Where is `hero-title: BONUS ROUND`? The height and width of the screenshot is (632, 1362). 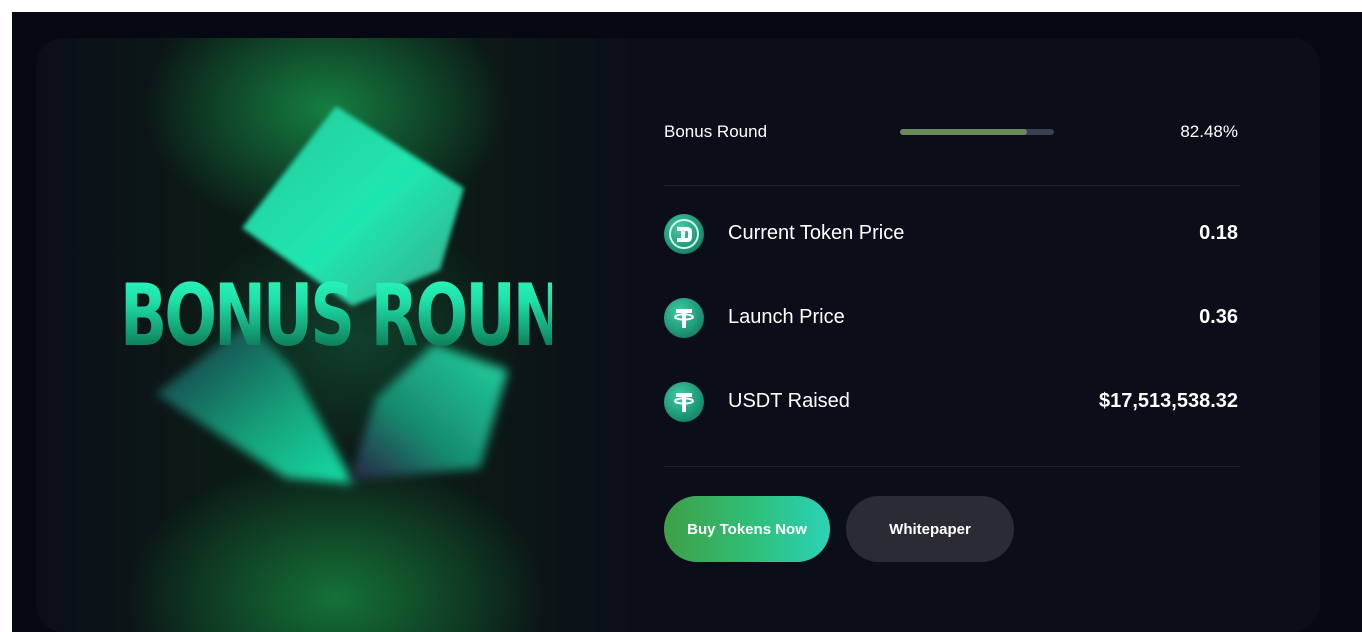
hero-title: BONUS ROUND is located at coordinates (366, 316).